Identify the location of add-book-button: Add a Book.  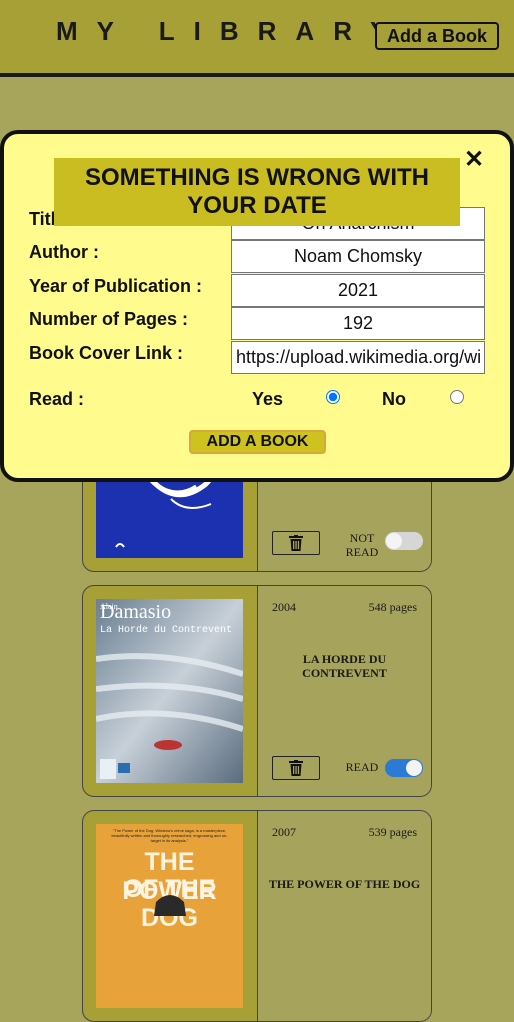
(437, 36).